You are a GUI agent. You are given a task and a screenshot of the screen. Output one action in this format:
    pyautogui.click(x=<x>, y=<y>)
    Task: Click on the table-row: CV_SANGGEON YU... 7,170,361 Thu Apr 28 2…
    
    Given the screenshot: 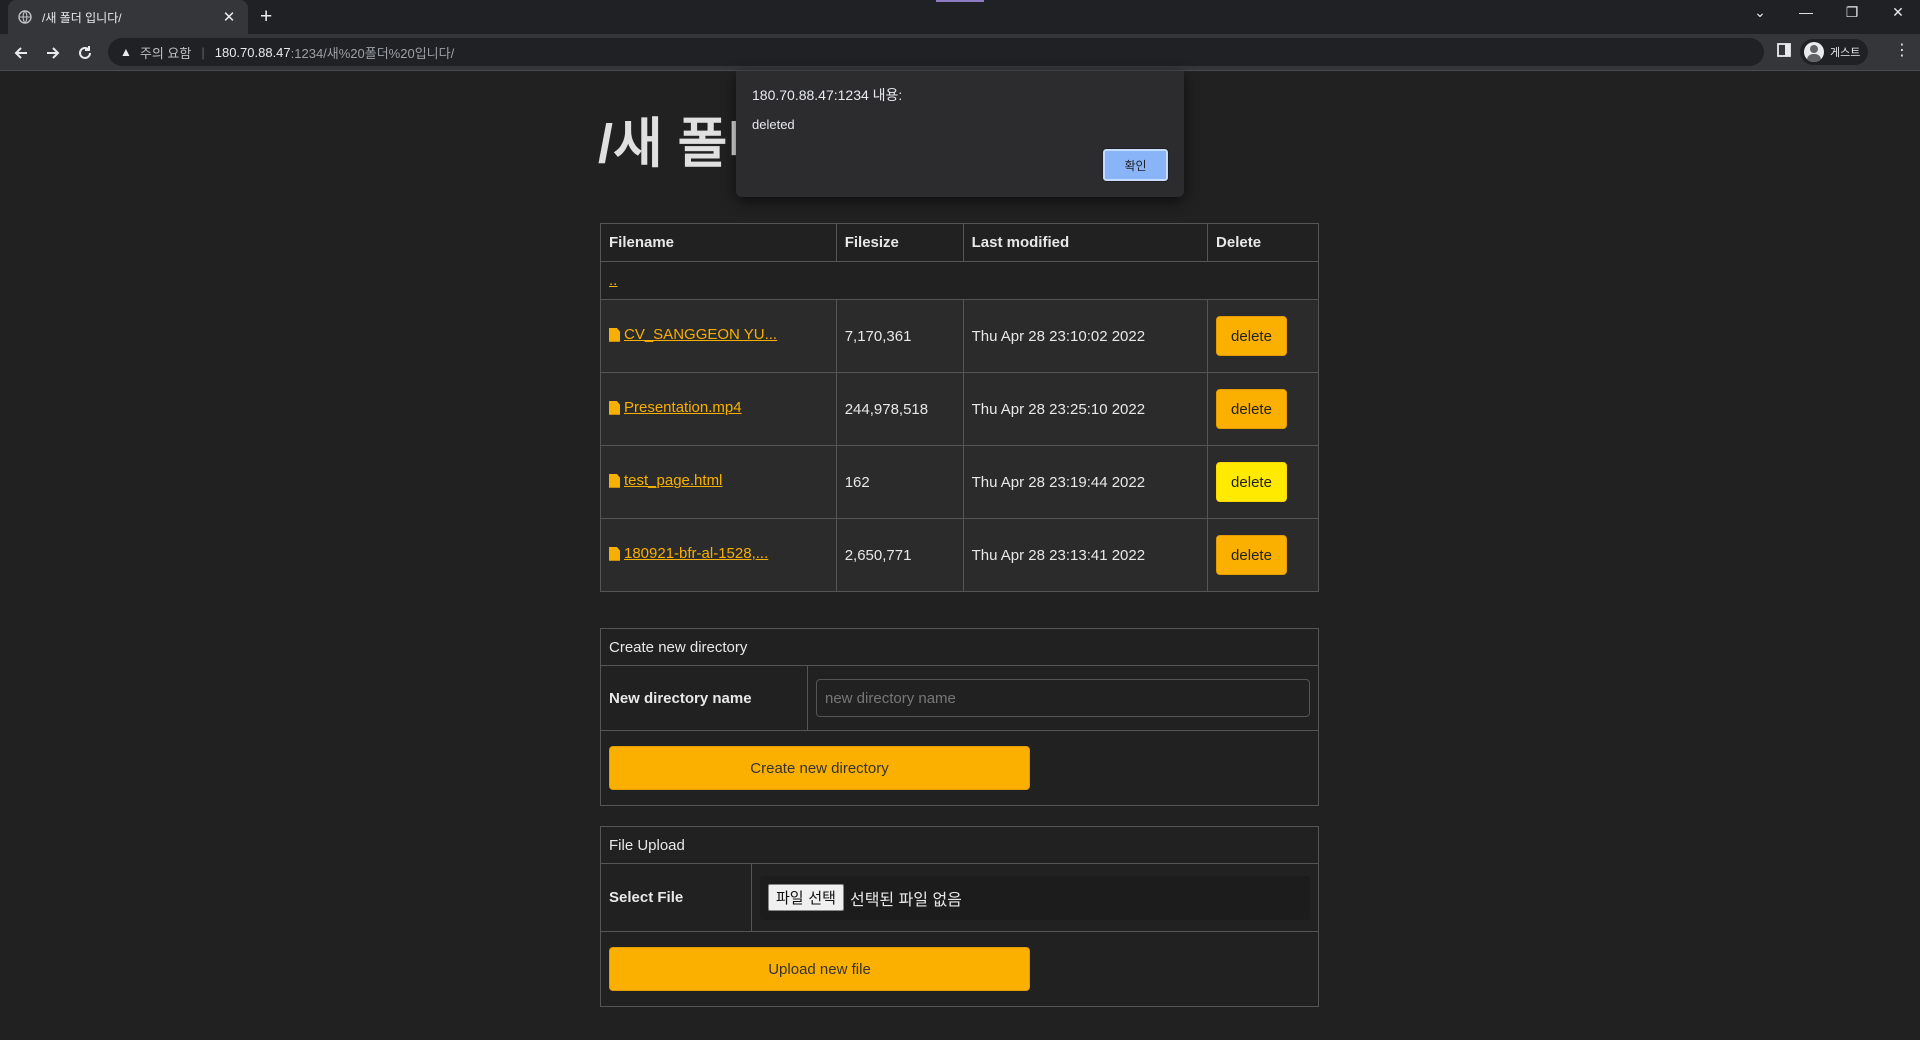 What is the action you would take?
    pyautogui.click(x=959, y=336)
    